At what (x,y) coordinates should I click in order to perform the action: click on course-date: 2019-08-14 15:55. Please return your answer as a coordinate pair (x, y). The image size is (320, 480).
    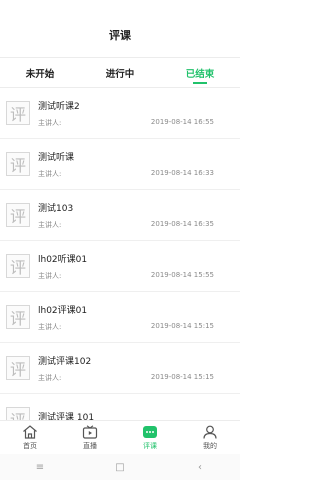
    Looking at the image, I should click on (182, 274).